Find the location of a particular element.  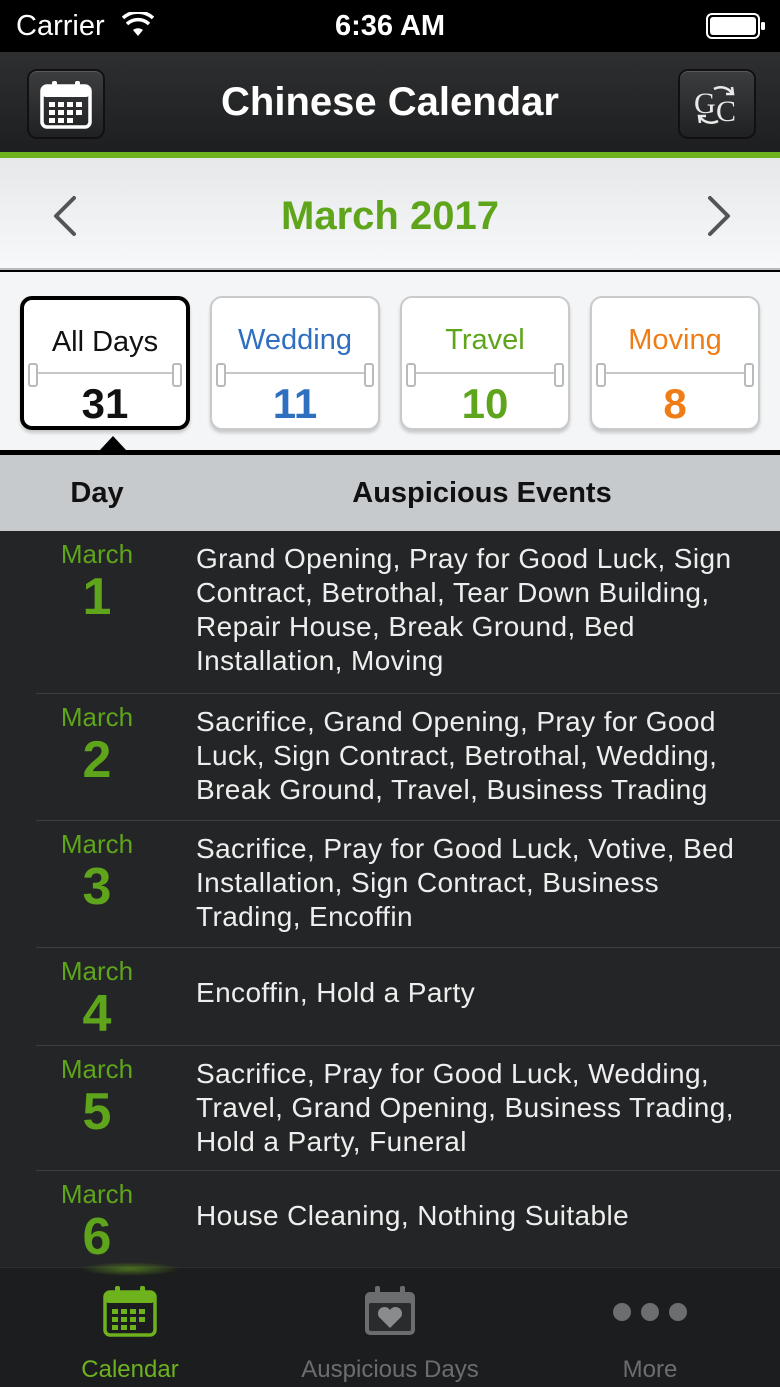

column-header-events: Auspicious Events is located at coordinates (482, 493).